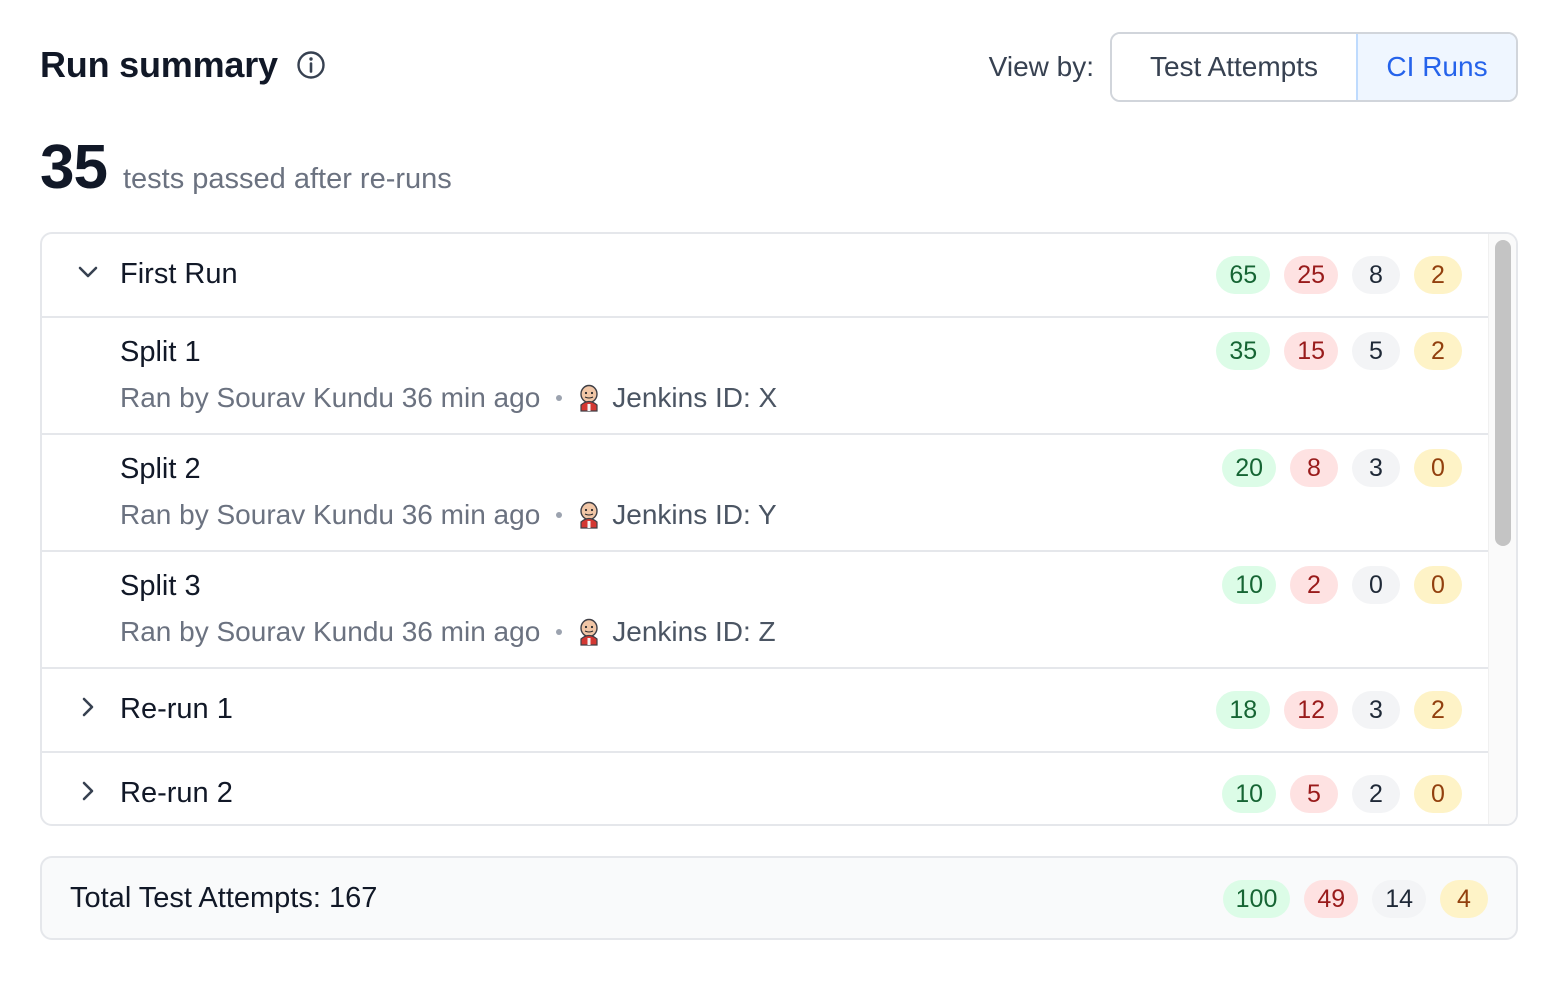 The width and height of the screenshot is (1560, 984). Describe the element at coordinates (1311, 710) in the screenshot. I see `failed-badge: 12` at that location.